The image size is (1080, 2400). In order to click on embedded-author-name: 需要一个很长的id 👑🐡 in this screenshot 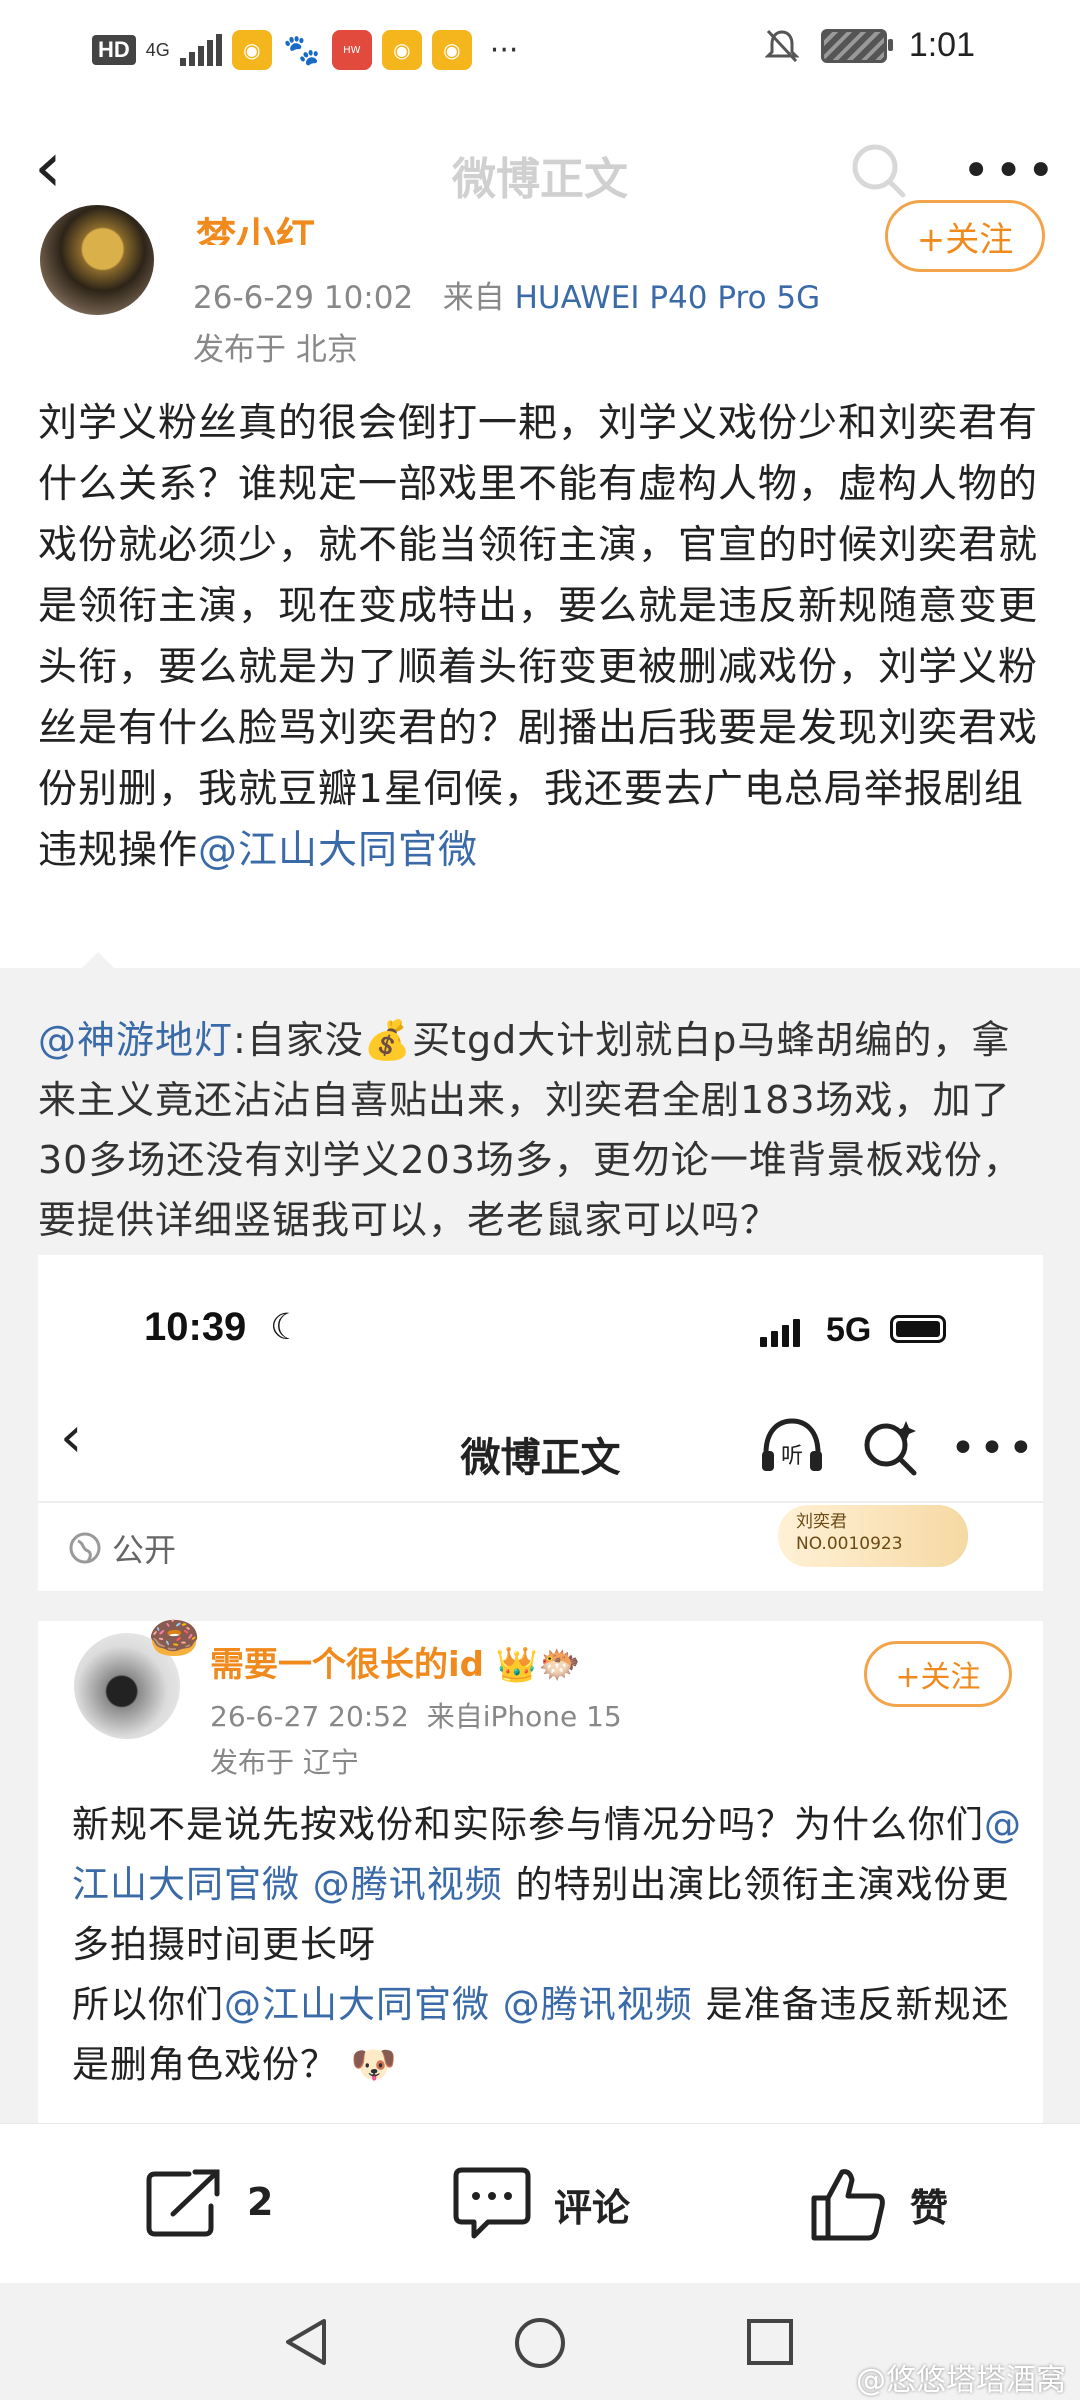, I will do `click(395, 1665)`.